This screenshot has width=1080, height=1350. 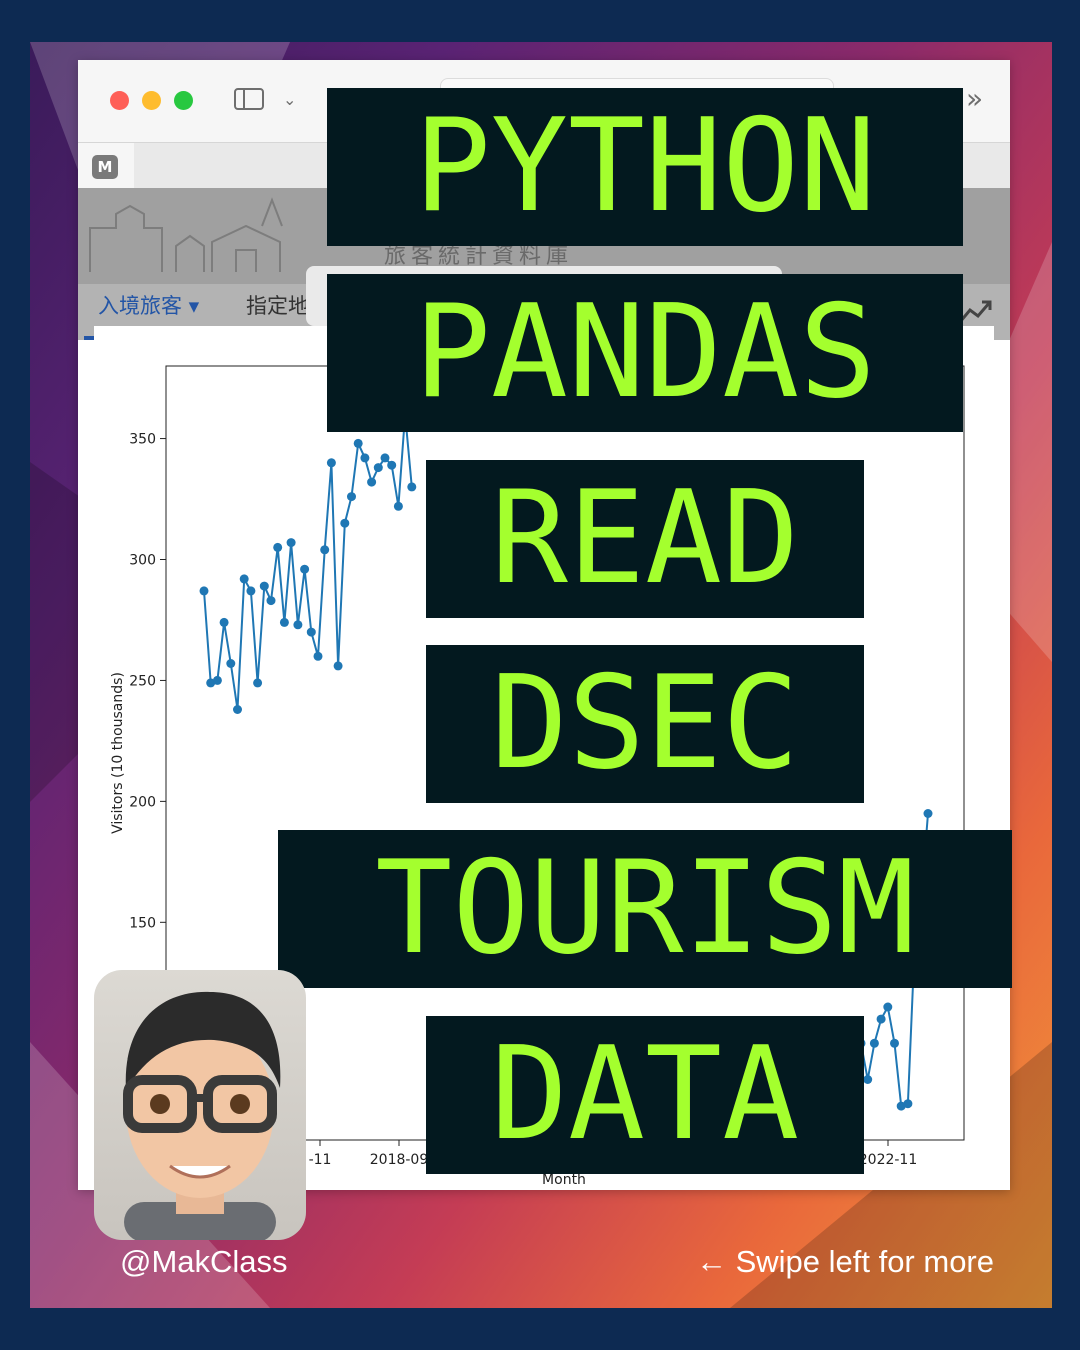 What do you see at coordinates (148, 305) in the screenshot?
I see `nav-item-arrivals: 入境旅客 ▾` at bounding box center [148, 305].